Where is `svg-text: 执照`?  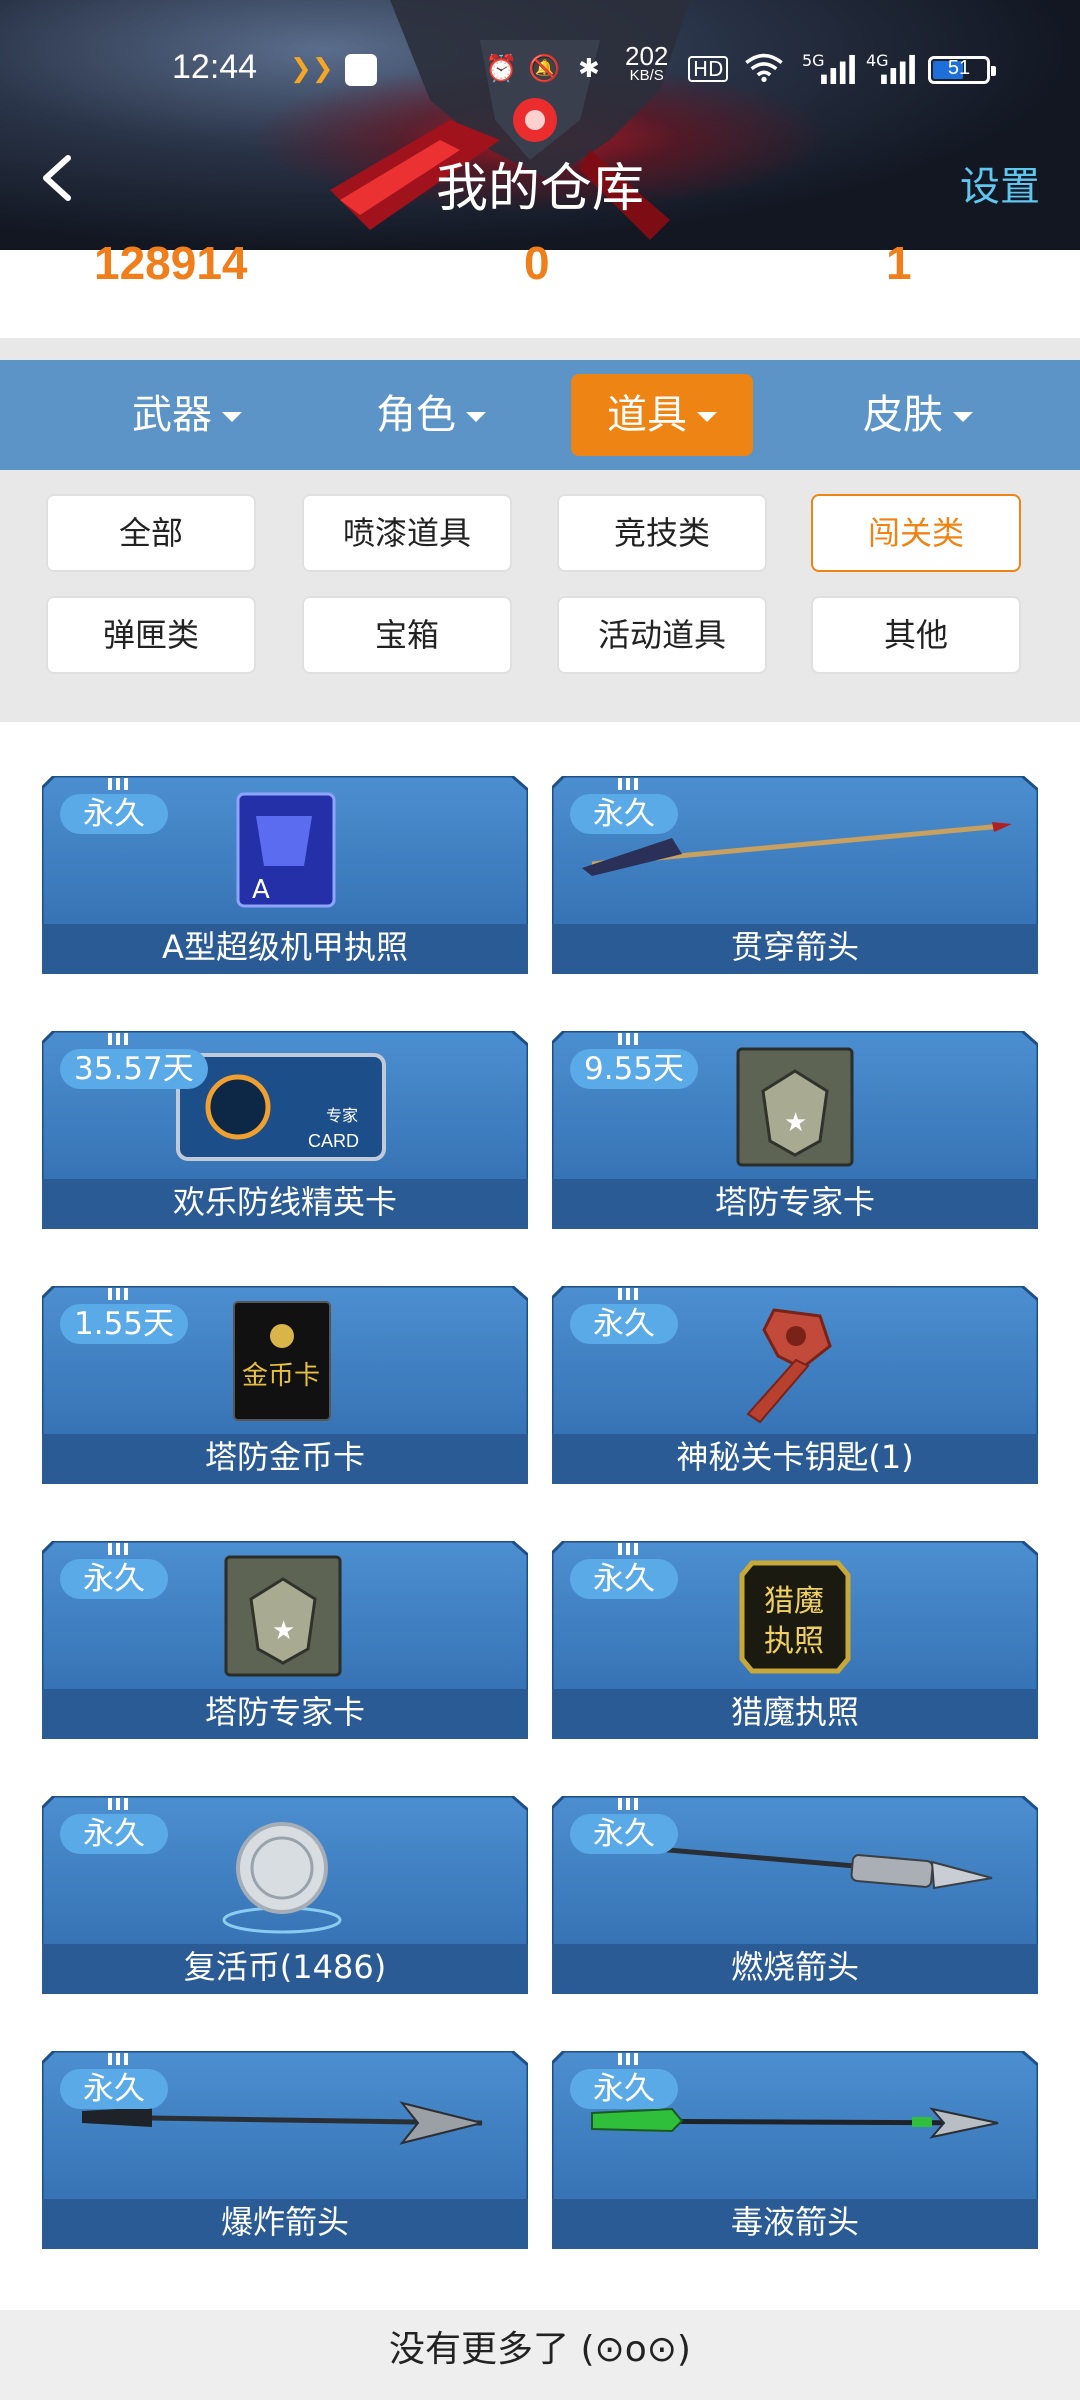
svg-text: 执照 is located at coordinates (794, 1641).